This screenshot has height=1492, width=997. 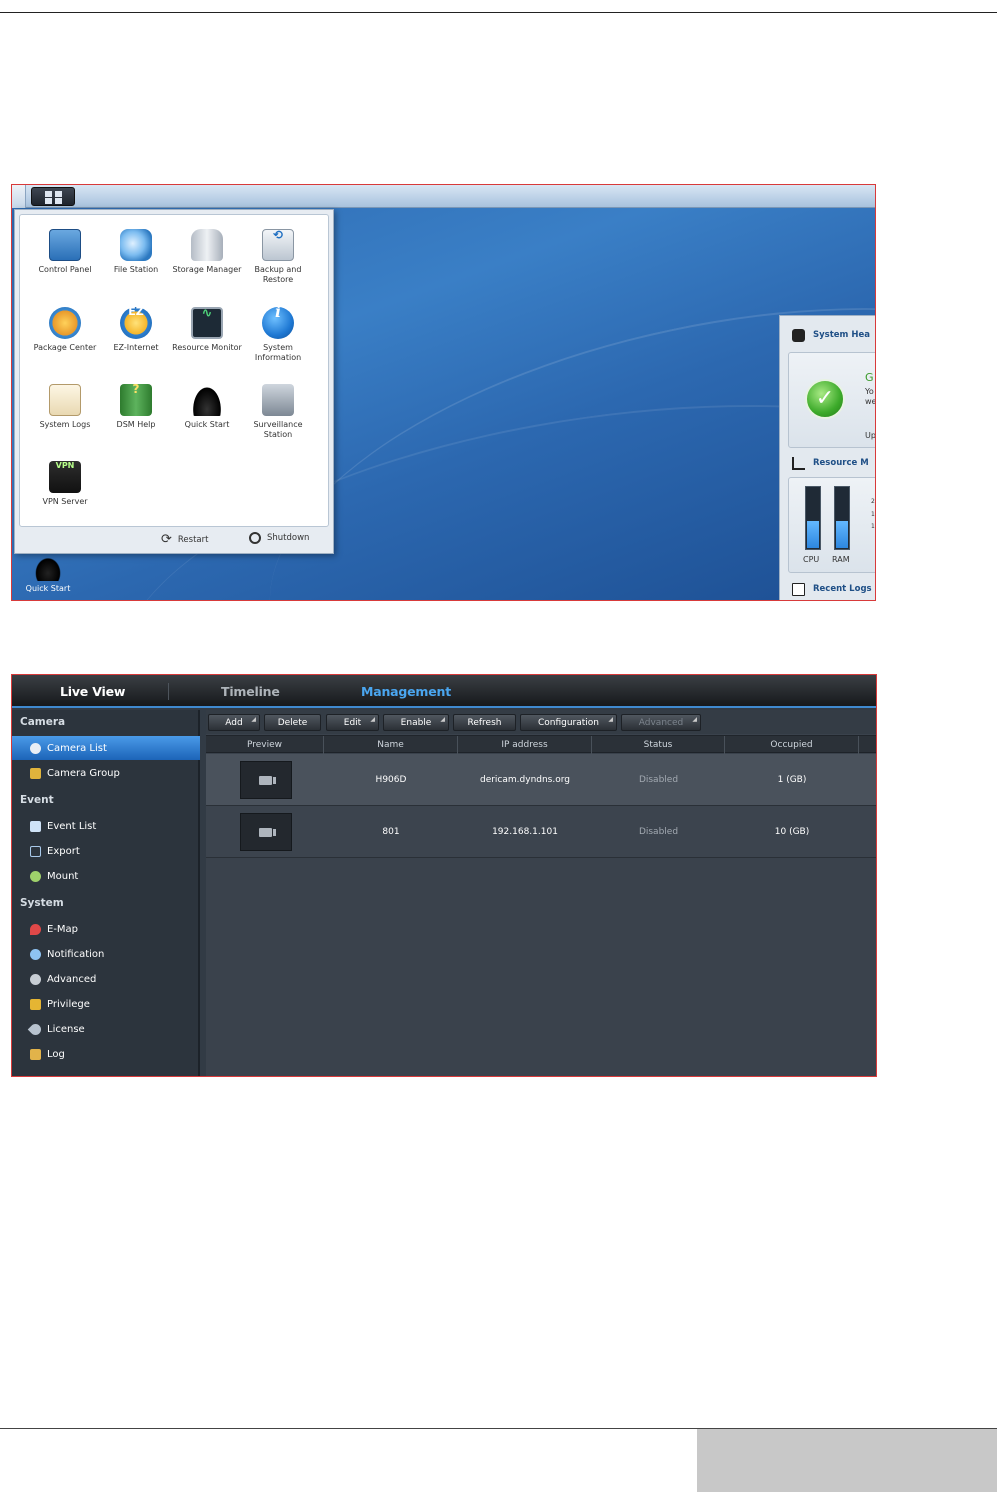 What do you see at coordinates (106, 979) in the screenshot?
I see `sidebar-item-advanced: Advanced` at bounding box center [106, 979].